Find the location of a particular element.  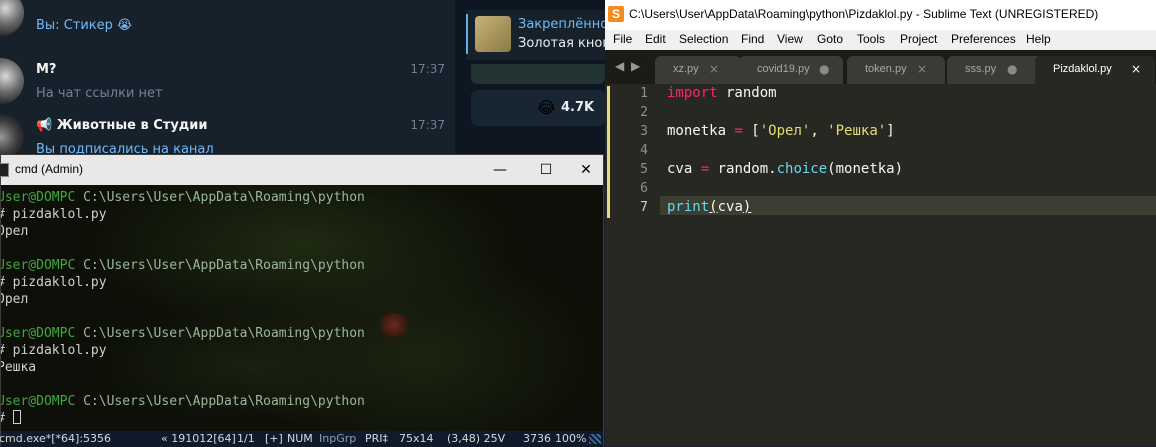

output-line: Решка is located at coordinates (19, 367).